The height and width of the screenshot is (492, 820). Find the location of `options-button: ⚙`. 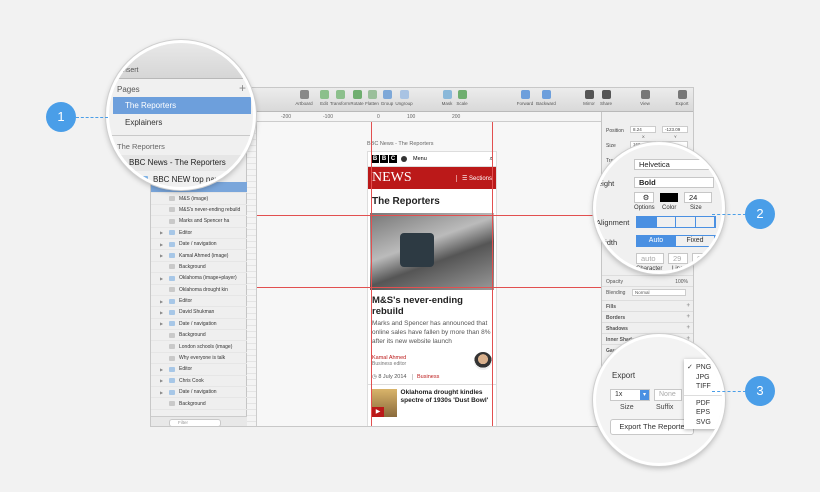

options-button: ⚙ is located at coordinates (644, 197).